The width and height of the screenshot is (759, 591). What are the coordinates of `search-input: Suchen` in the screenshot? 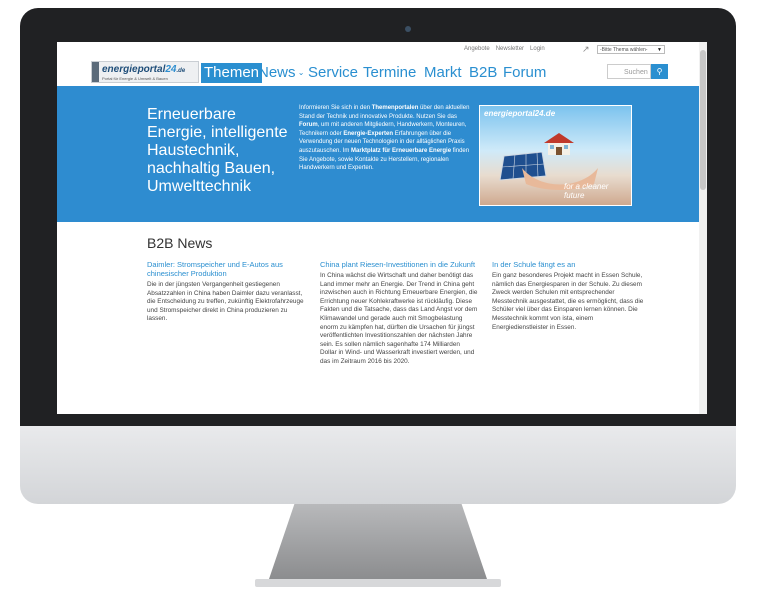 It's located at (629, 71).